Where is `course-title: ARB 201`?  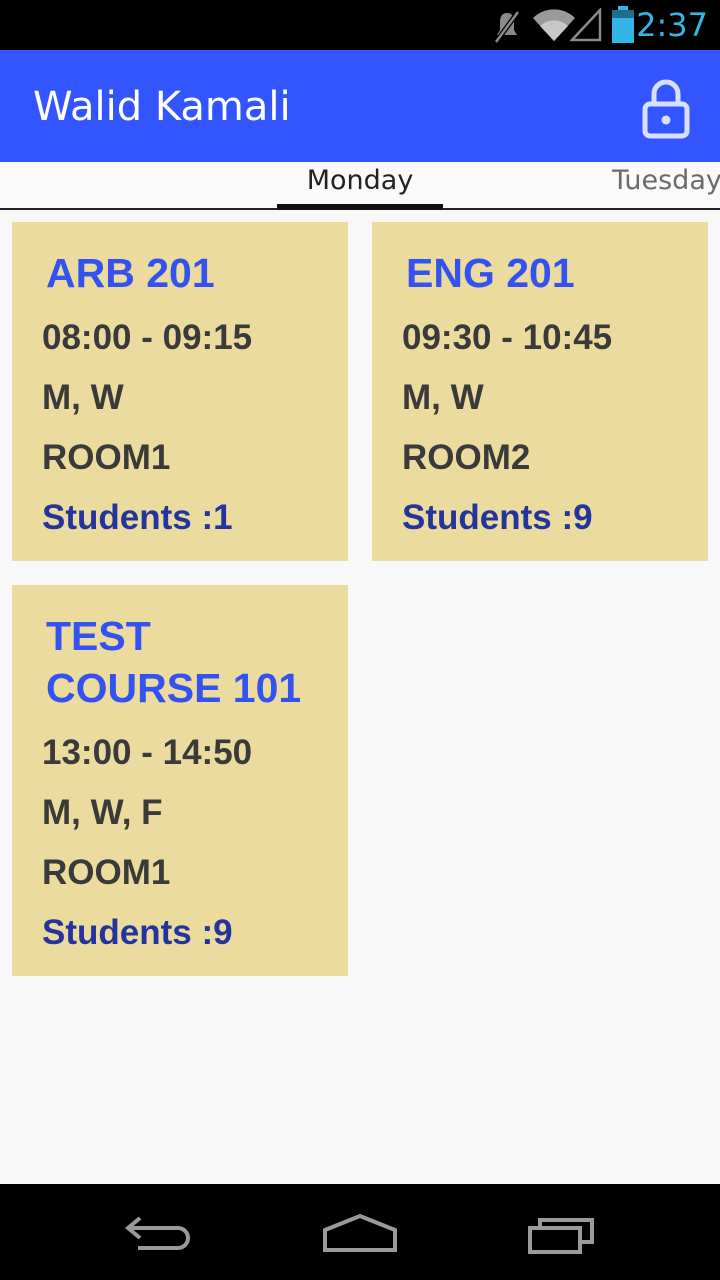 course-title: ARB 201 is located at coordinates (130, 273).